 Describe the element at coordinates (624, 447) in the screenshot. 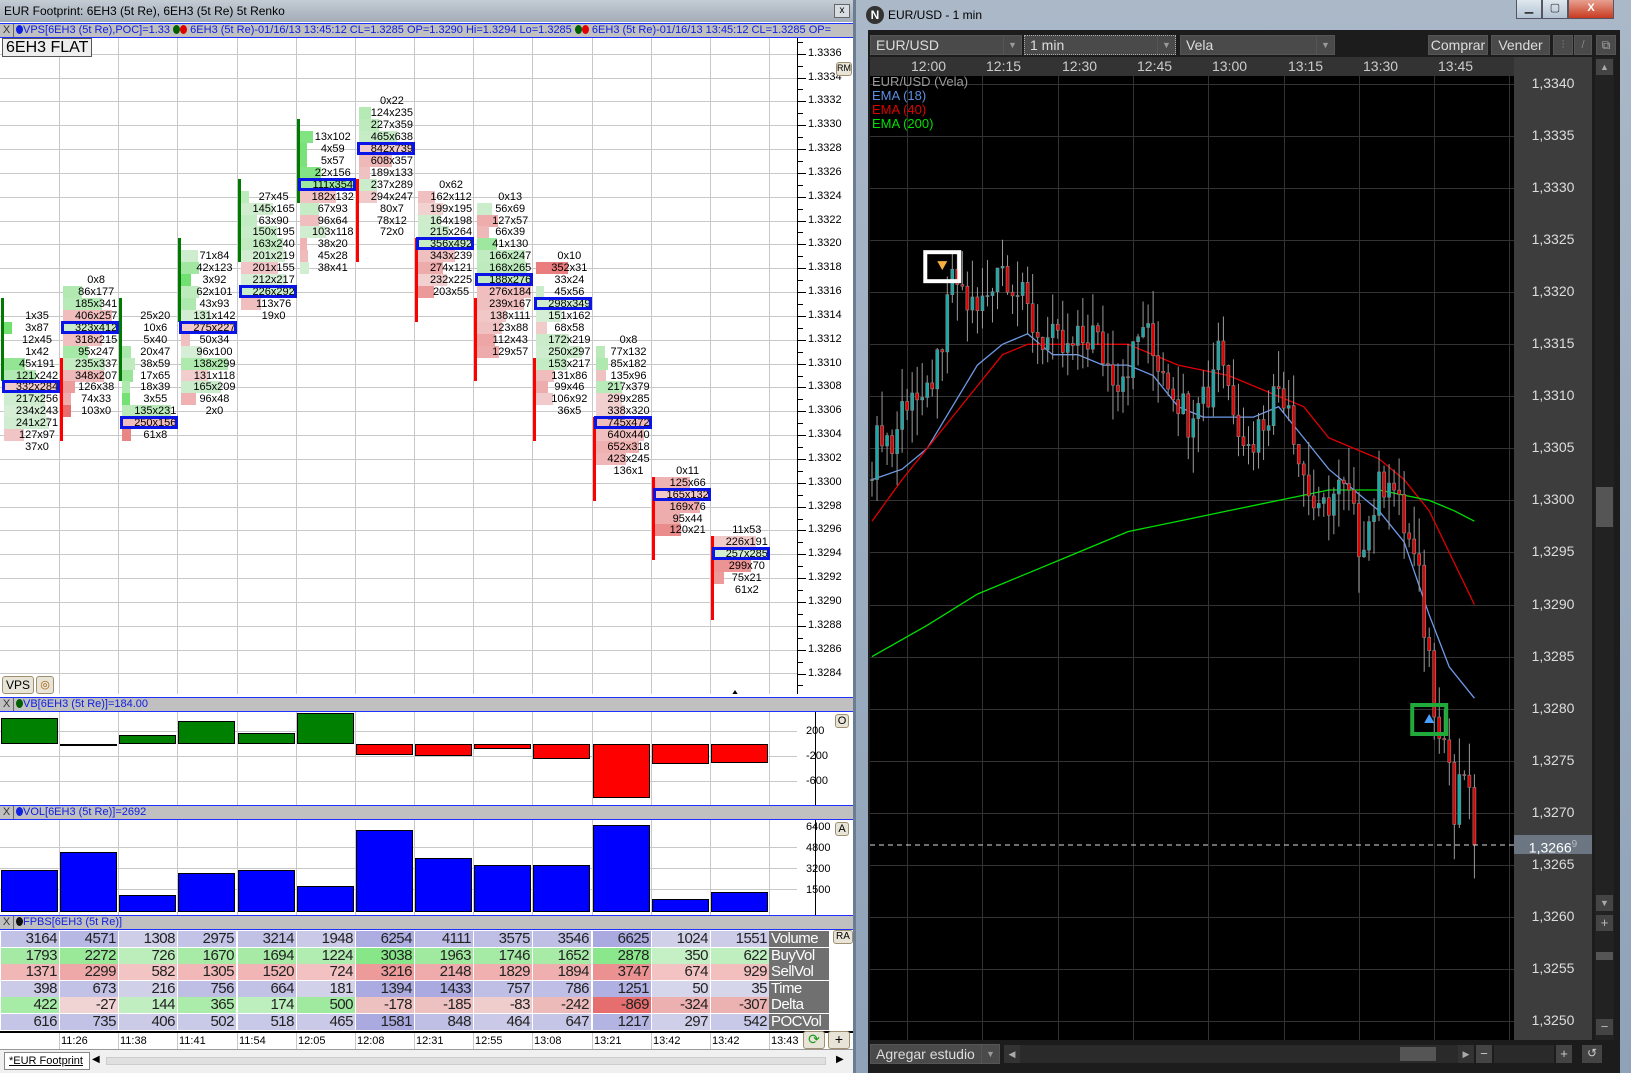

I see `footprint-cell: 652x318` at that location.